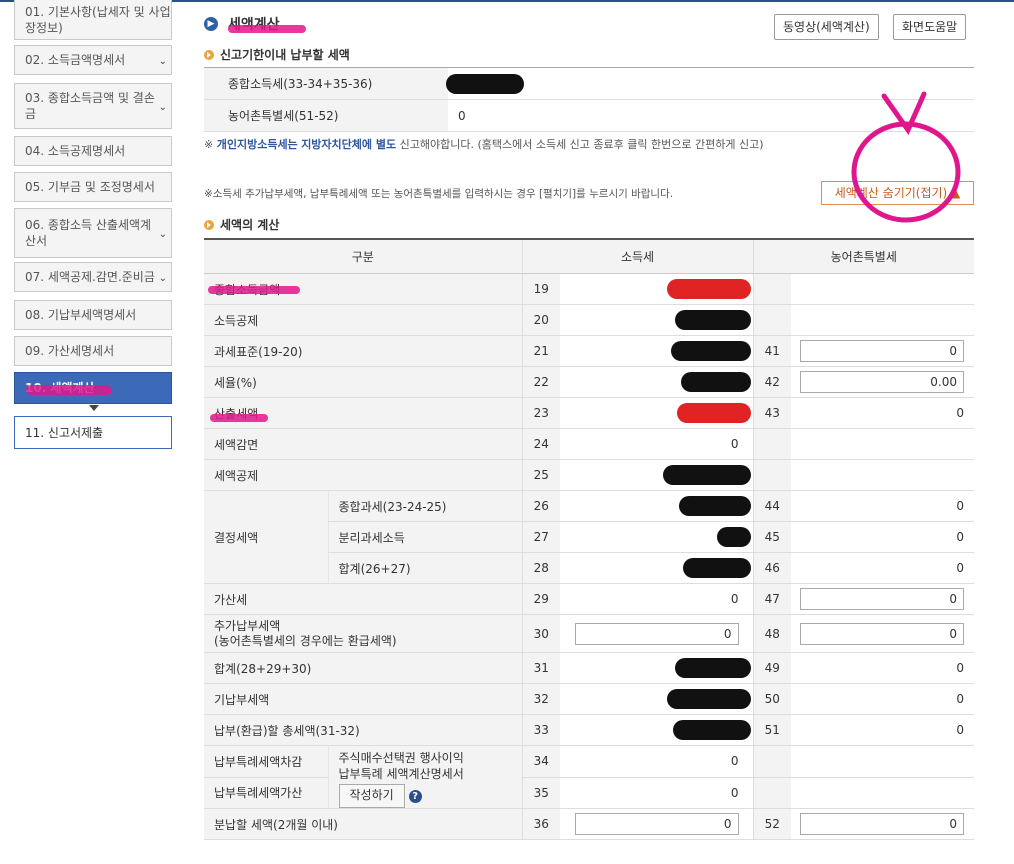 This screenshot has width=1014, height=864. I want to click on row-label: 세액감면, so click(363, 444).